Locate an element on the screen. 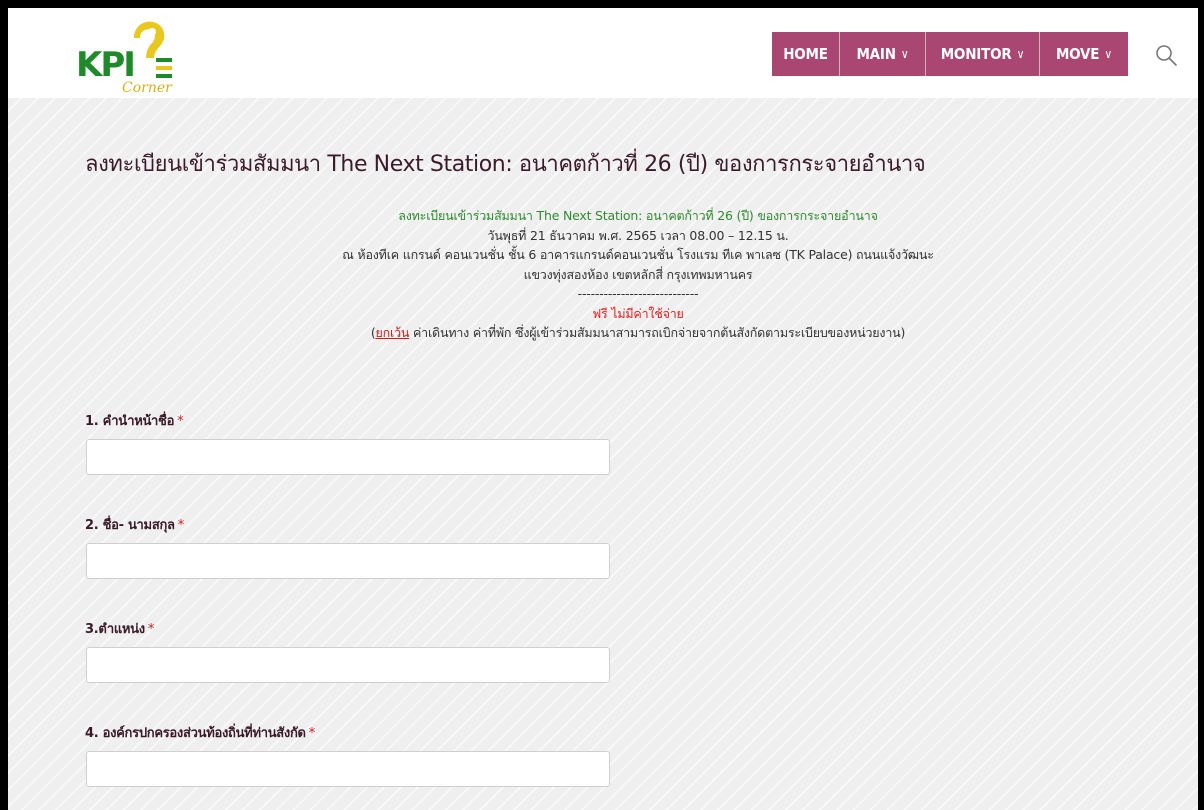 This screenshot has width=1204, height=810. site-header: KPI Corner HOME MAIN ∨ MONITOR ∨ MOVE ∨ is located at coordinates (603, 53).